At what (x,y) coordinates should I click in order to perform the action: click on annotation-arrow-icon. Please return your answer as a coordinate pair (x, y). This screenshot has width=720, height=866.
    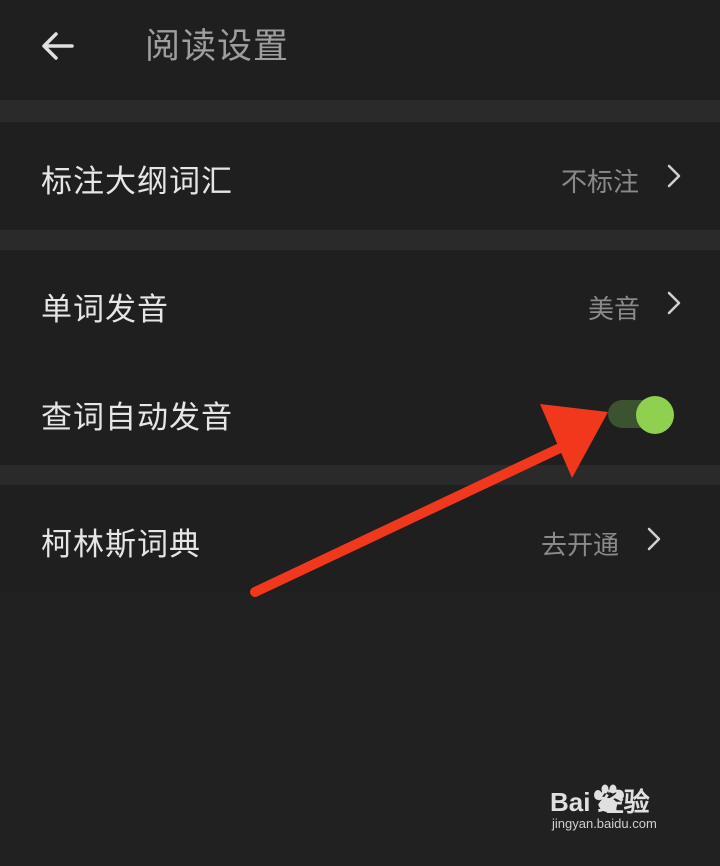
    Looking at the image, I should click on (429, 500).